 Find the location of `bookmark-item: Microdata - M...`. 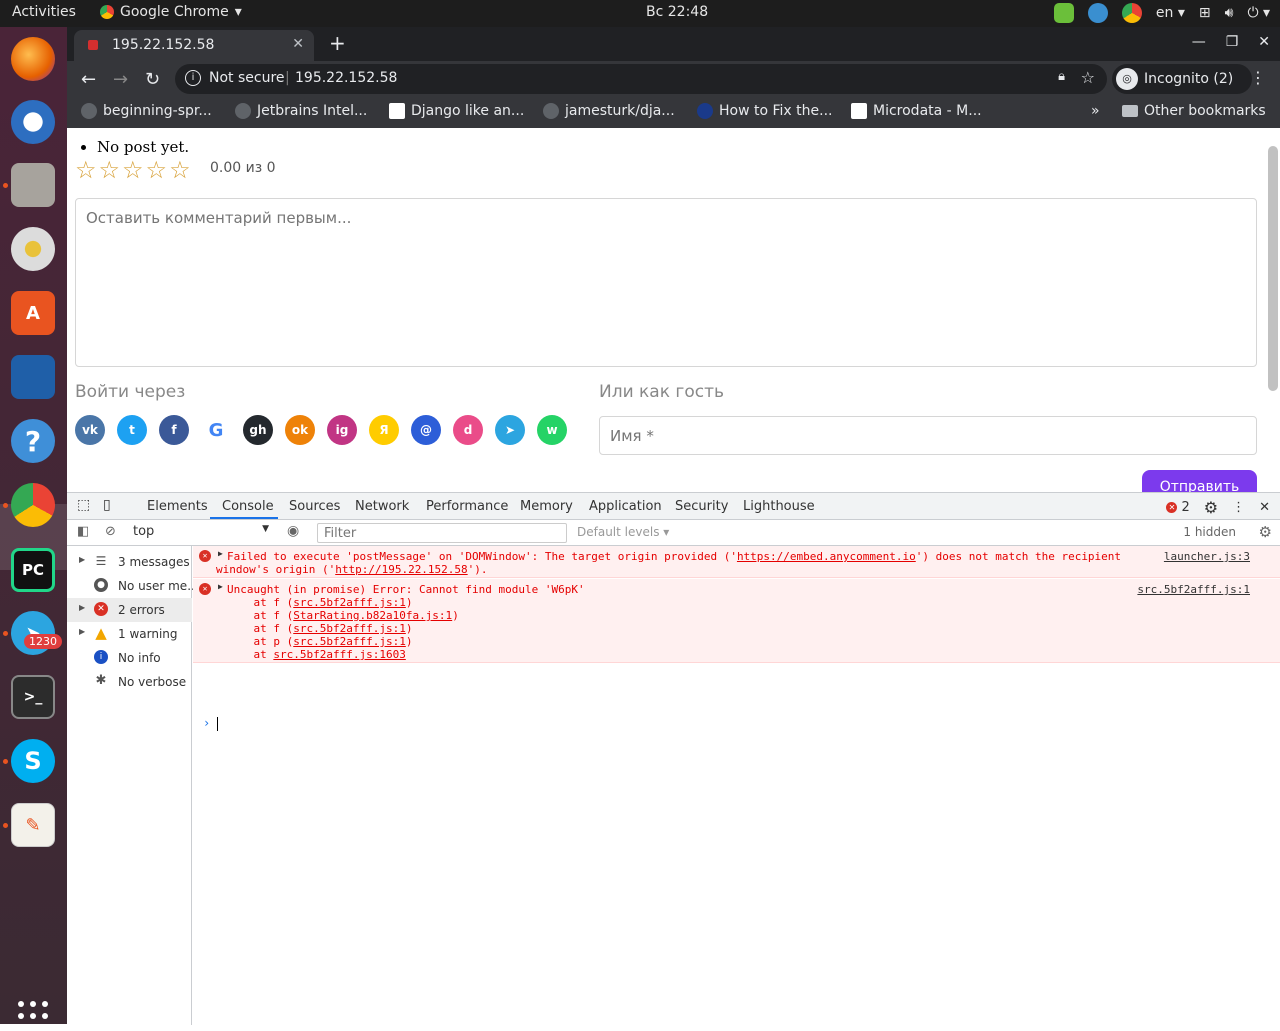

bookmark-item: Microdata - M... is located at coordinates (916, 111).